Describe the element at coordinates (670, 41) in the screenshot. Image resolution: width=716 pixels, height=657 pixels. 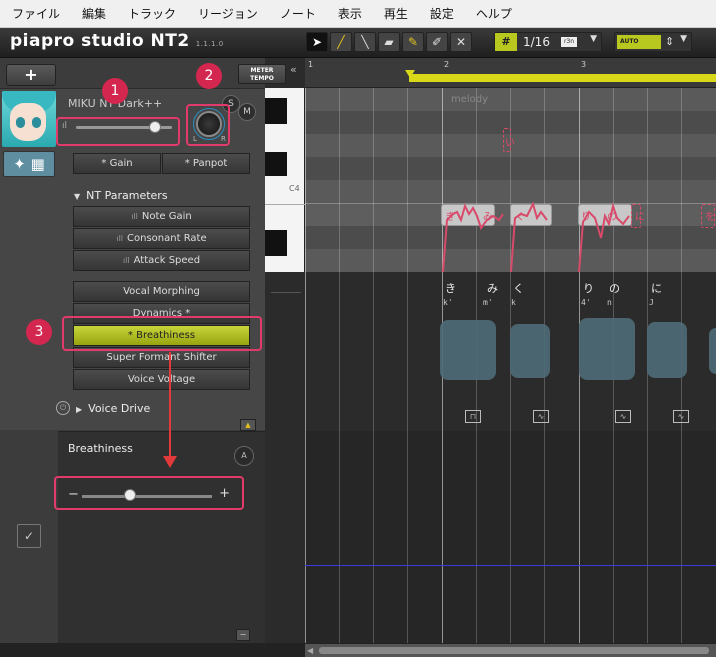
I see `cursor-follow-icon: ⇕` at that location.